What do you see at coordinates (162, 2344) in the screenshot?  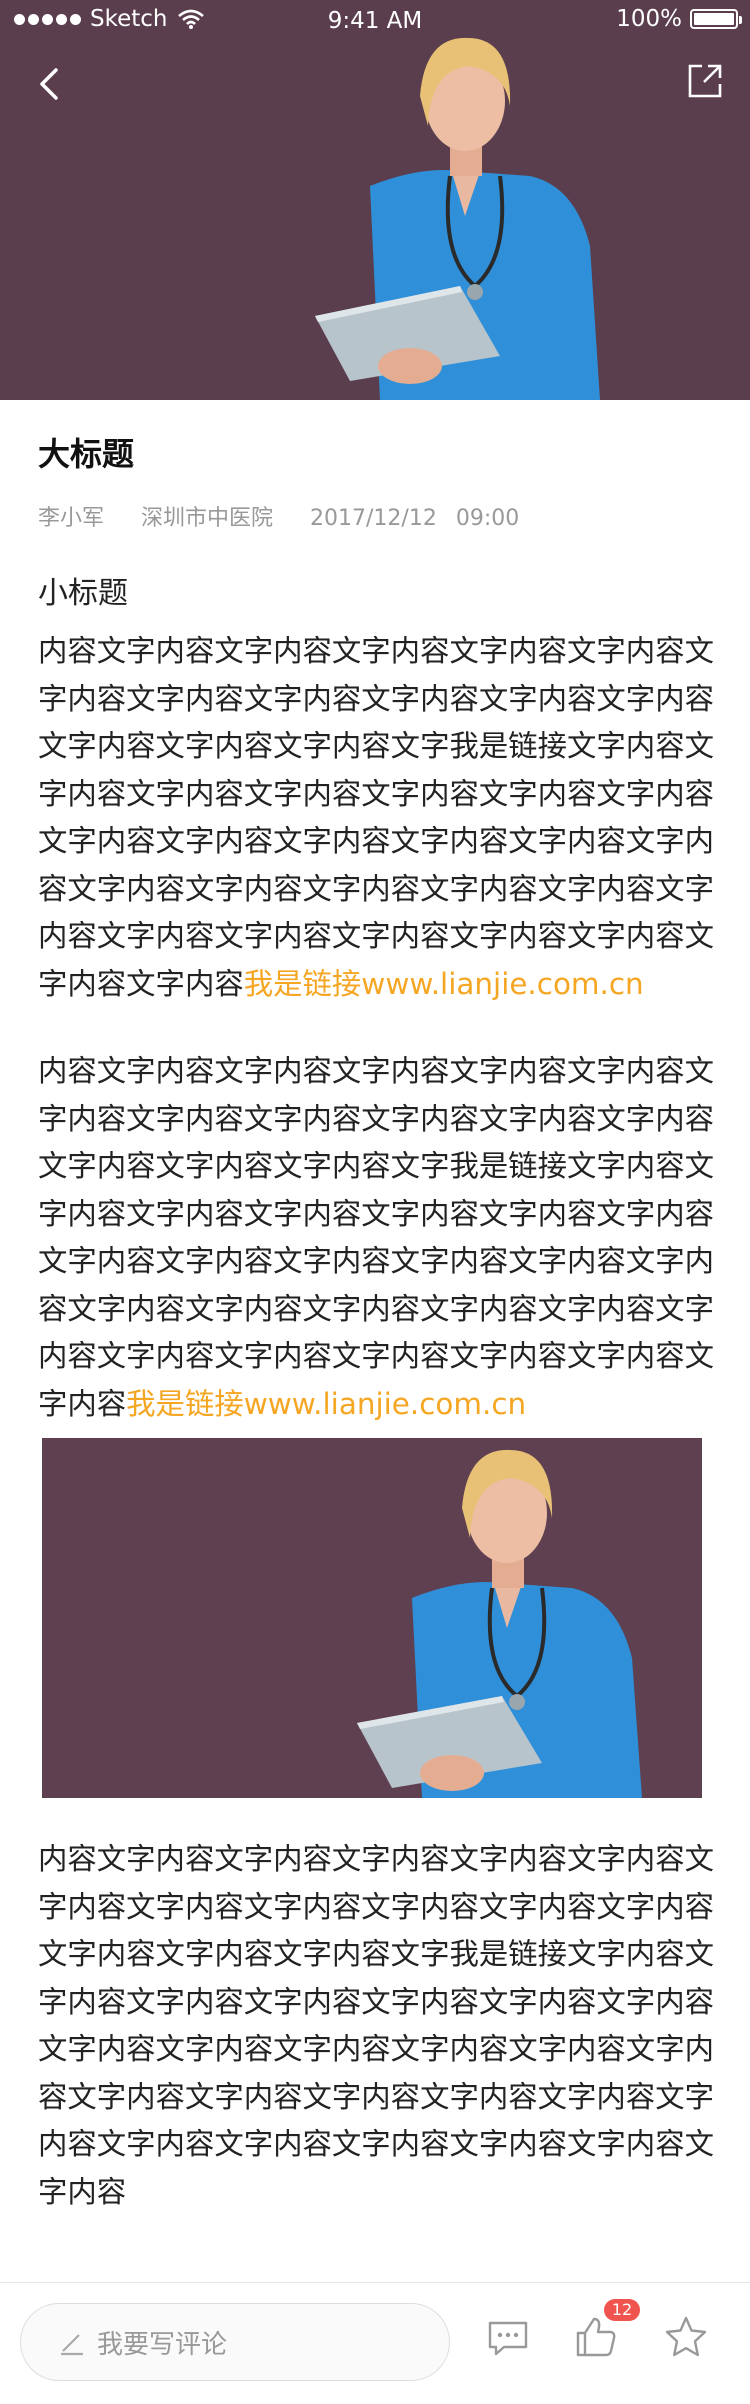 I see `comment-placeholder: 我要写评论` at bounding box center [162, 2344].